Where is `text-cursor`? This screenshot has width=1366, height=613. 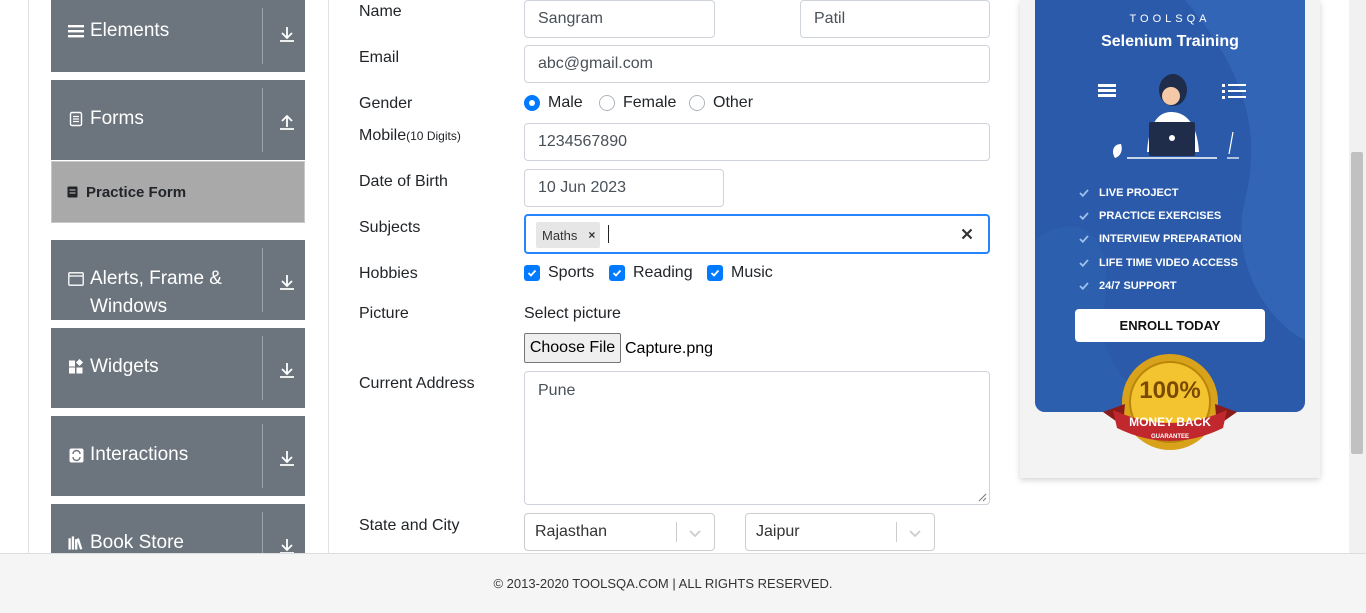 text-cursor is located at coordinates (608, 234).